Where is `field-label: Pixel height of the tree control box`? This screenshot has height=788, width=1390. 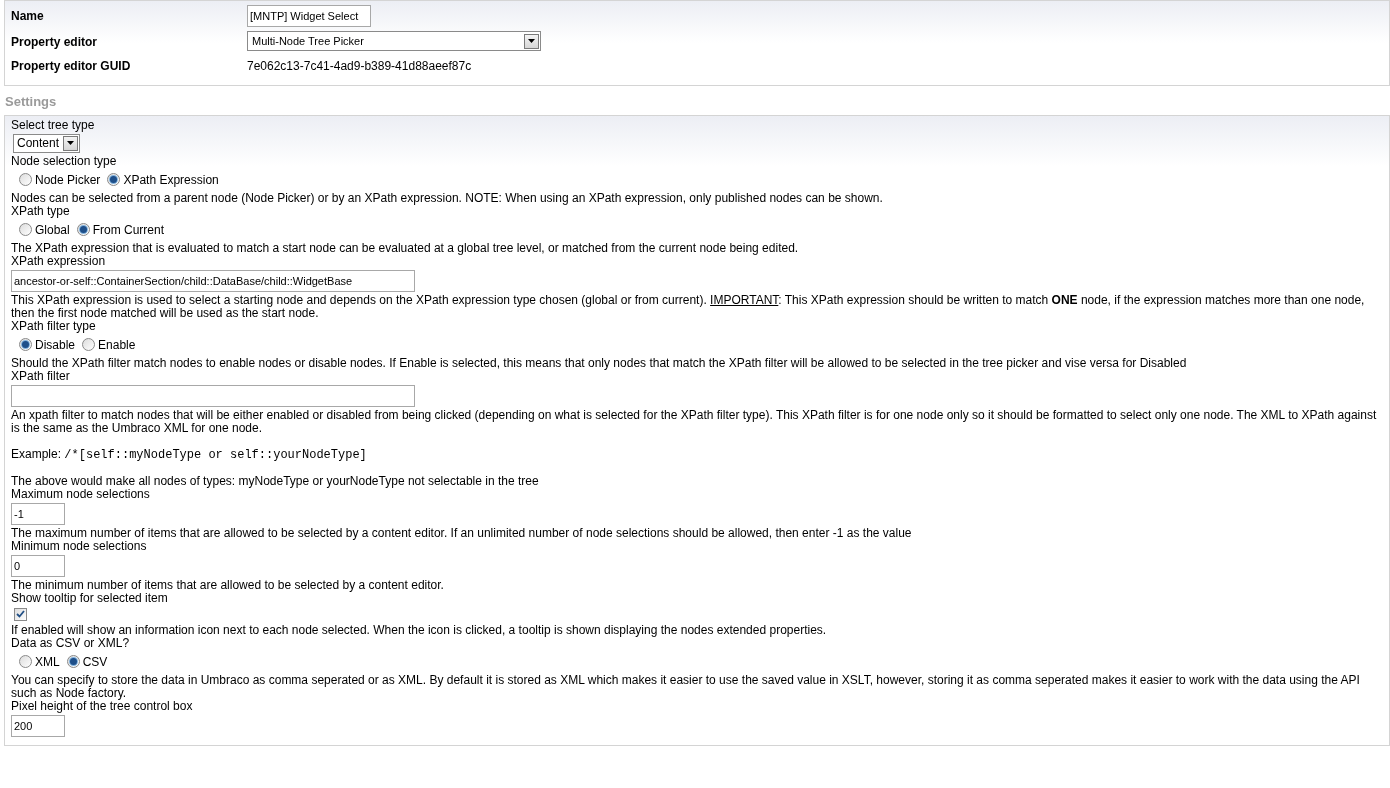 field-label: Pixel height of the tree control box is located at coordinates (102, 706).